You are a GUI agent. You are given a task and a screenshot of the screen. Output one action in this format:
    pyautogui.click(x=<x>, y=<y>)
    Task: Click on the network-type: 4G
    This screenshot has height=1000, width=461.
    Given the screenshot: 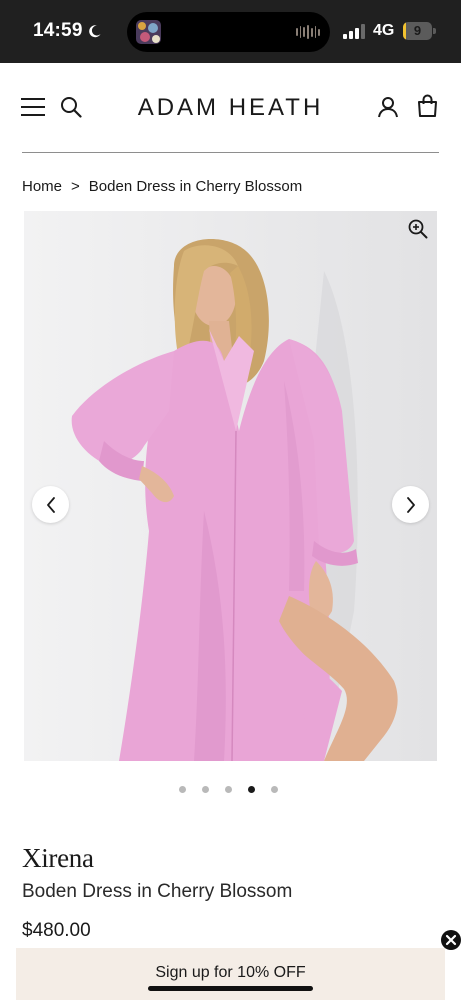 What is the action you would take?
    pyautogui.click(x=384, y=30)
    